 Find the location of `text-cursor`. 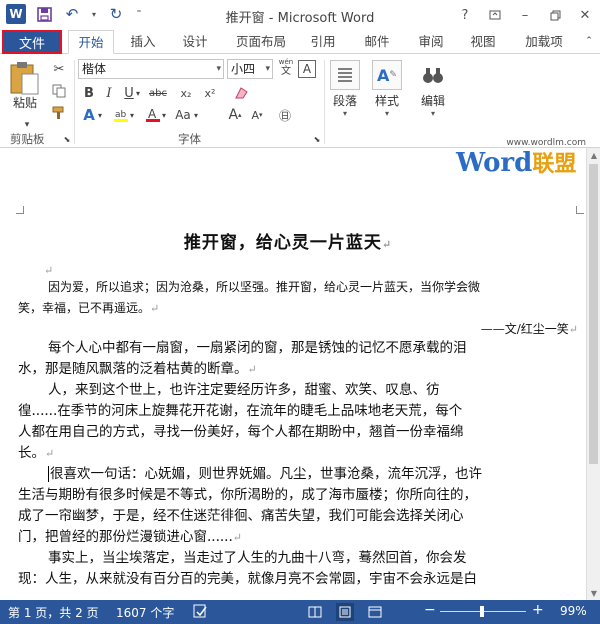

text-cursor is located at coordinates (48, 474).